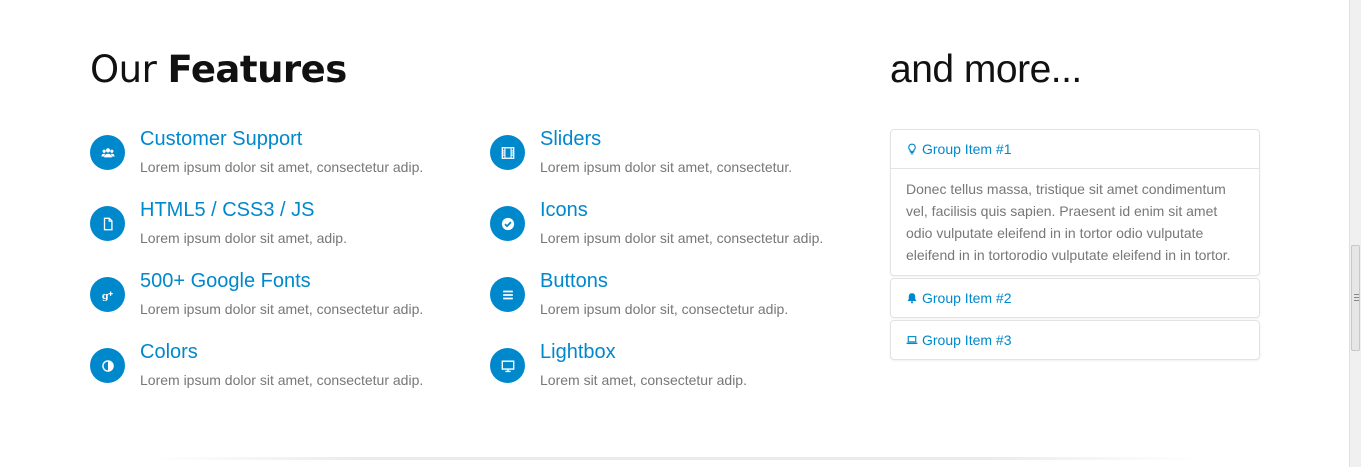 Image resolution: width=1361 pixels, height=467 pixels. I want to click on accordion-label: Group Item #2, so click(967, 298).